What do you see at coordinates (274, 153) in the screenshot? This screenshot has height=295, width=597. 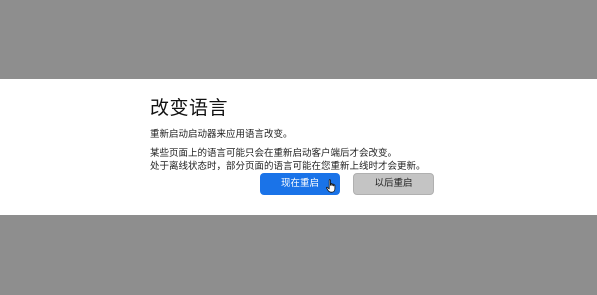 I see `dialog-note-1: 某些页面上的语言可能只会在重新启动客户端后才会改变。` at bounding box center [274, 153].